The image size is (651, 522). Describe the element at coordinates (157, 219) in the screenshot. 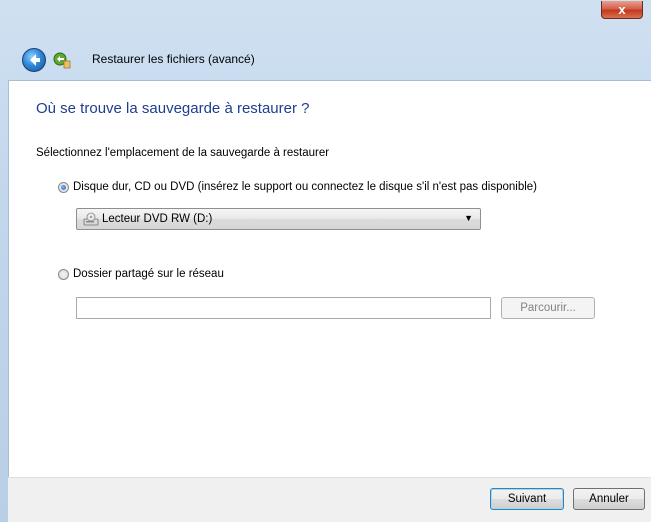

I see `drive-select-value: Lecteur DVD RW (D:)` at that location.